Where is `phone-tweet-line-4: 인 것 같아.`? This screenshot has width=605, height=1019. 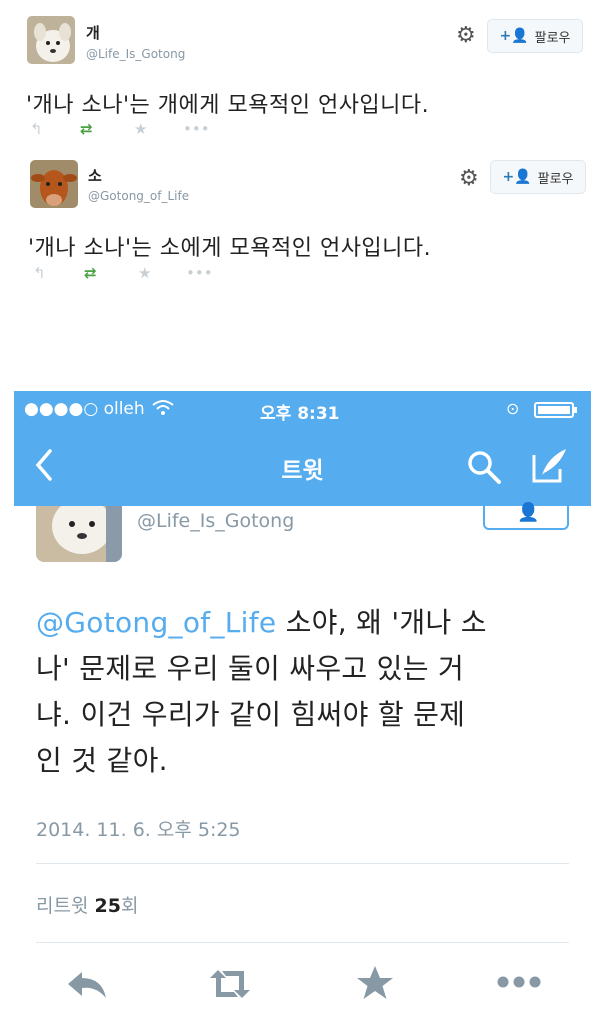 phone-tweet-line-4: 인 것 같아. is located at coordinates (102, 760).